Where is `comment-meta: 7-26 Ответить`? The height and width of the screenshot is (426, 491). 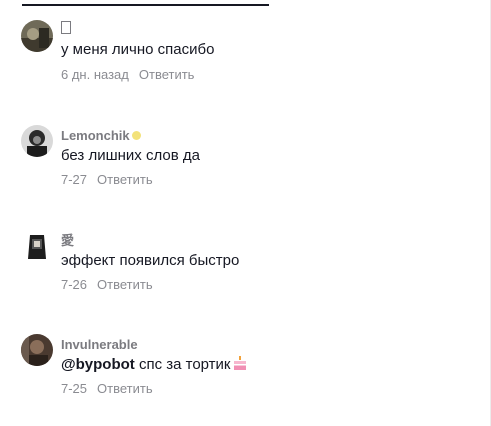
comment-meta: 7-26 Ответить is located at coordinates (107, 285).